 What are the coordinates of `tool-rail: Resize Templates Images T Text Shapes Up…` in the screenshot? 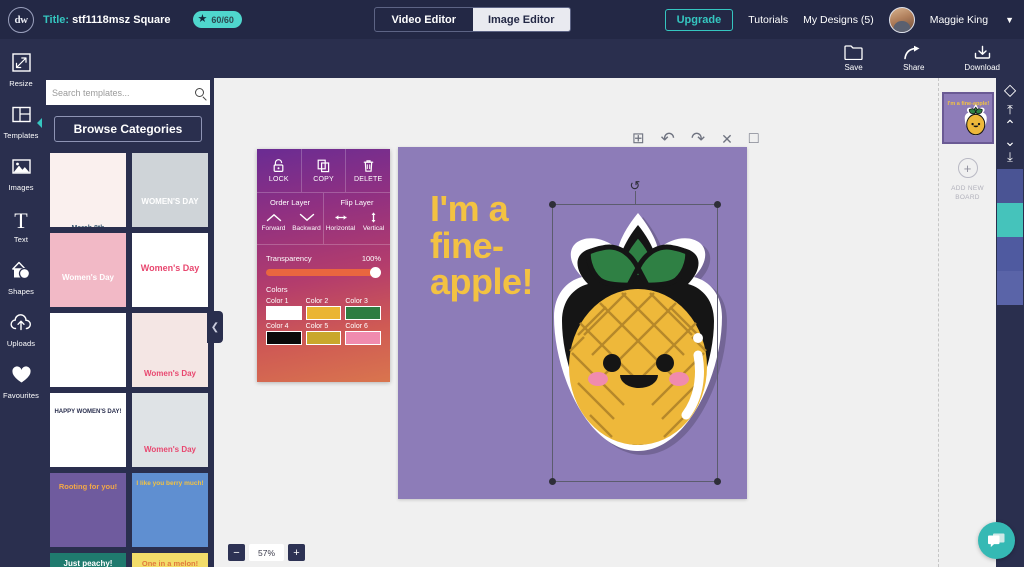 It's located at (21, 303).